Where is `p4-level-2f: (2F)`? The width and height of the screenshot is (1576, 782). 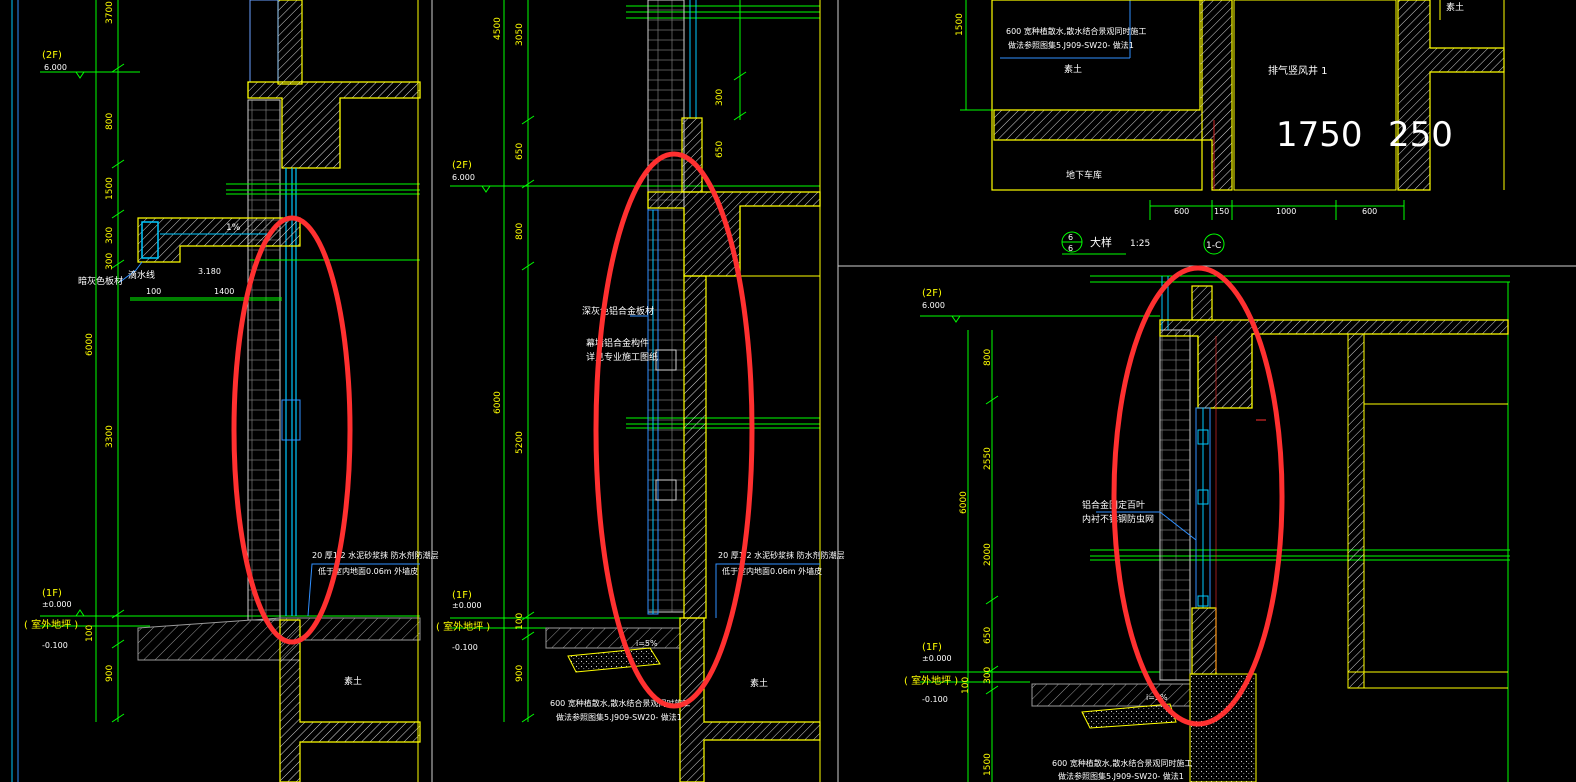
p4-level-2f: (2F) is located at coordinates (932, 293).